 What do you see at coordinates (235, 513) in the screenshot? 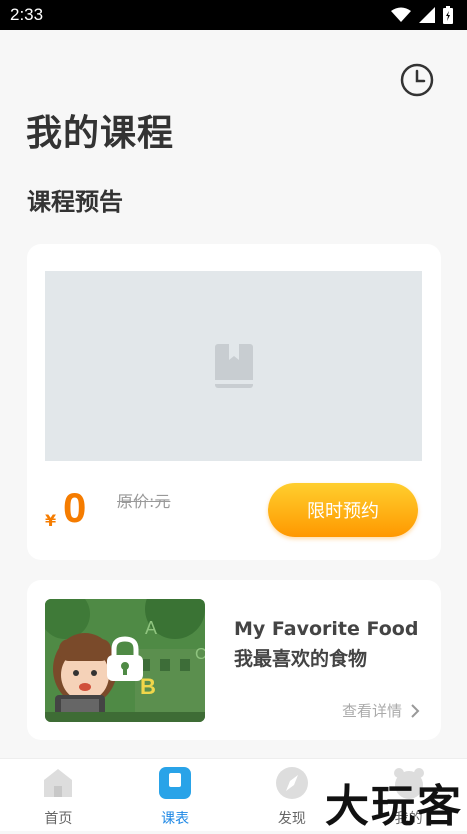
I see `price-row: ¥ 0 原价:元 限时预约` at bounding box center [235, 513].